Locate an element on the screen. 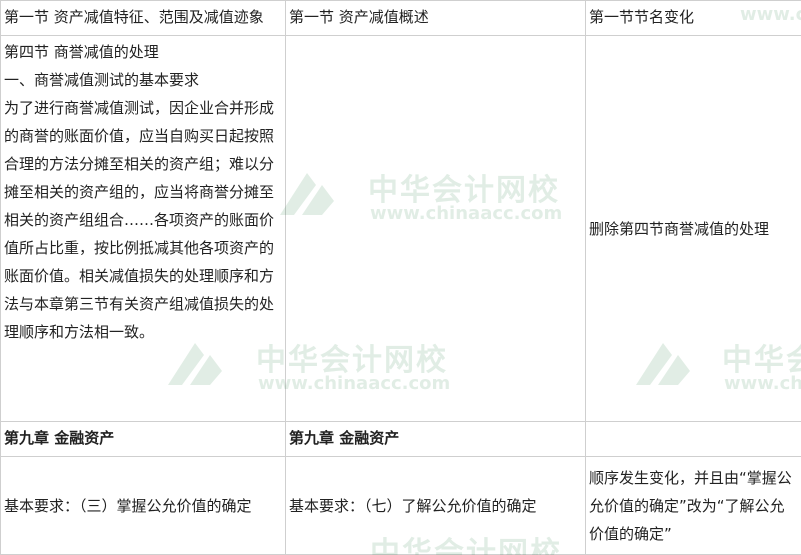 The image size is (801, 555). goodwill-section-title: 第四节 商誉减值的处理 is located at coordinates (81, 52).